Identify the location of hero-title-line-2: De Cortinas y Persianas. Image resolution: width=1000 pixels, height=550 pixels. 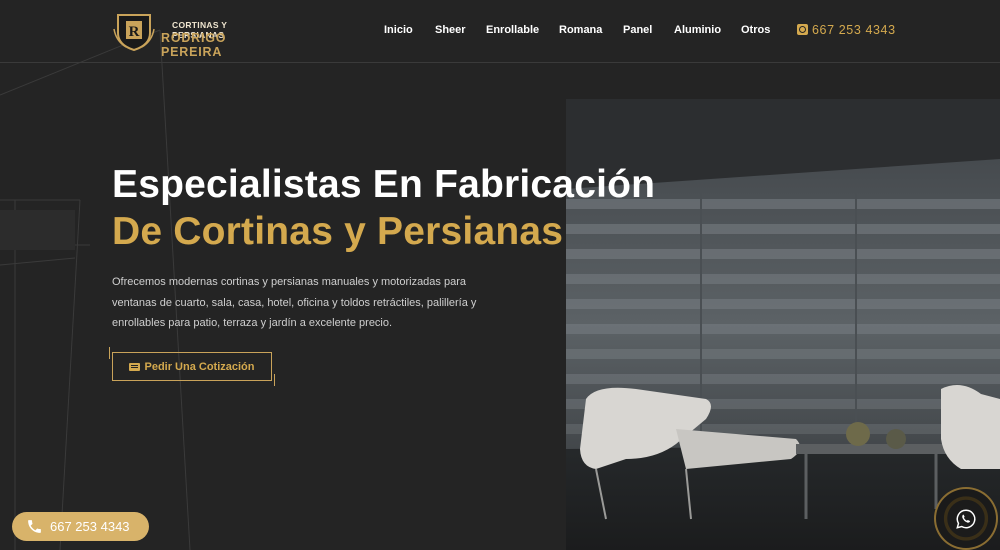
(338, 231).